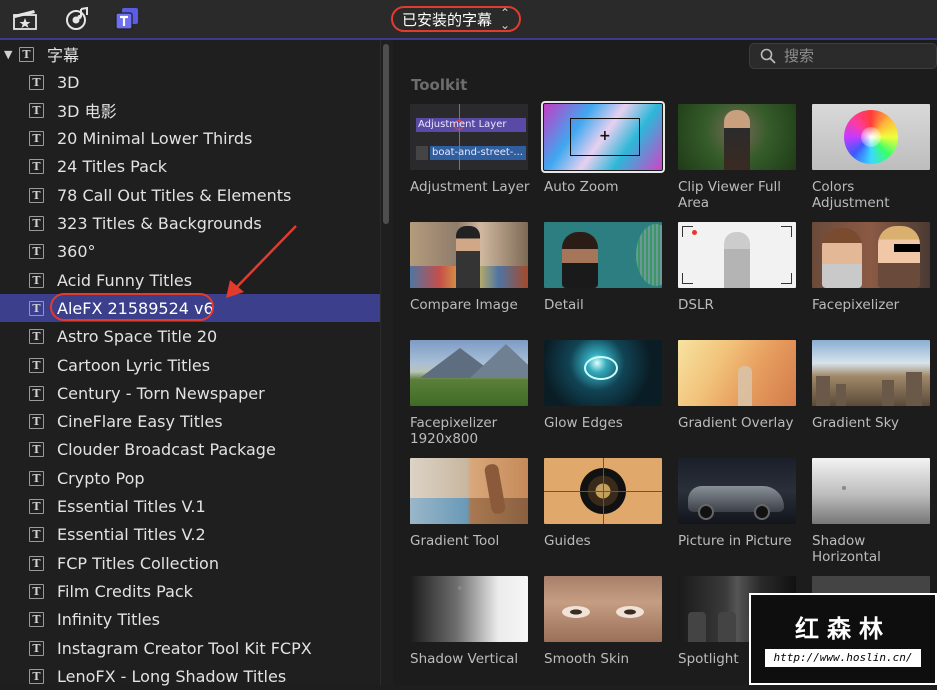  What do you see at coordinates (854, 56) in the screenshot?
I see `search-input` at bounding box center [854, 56].